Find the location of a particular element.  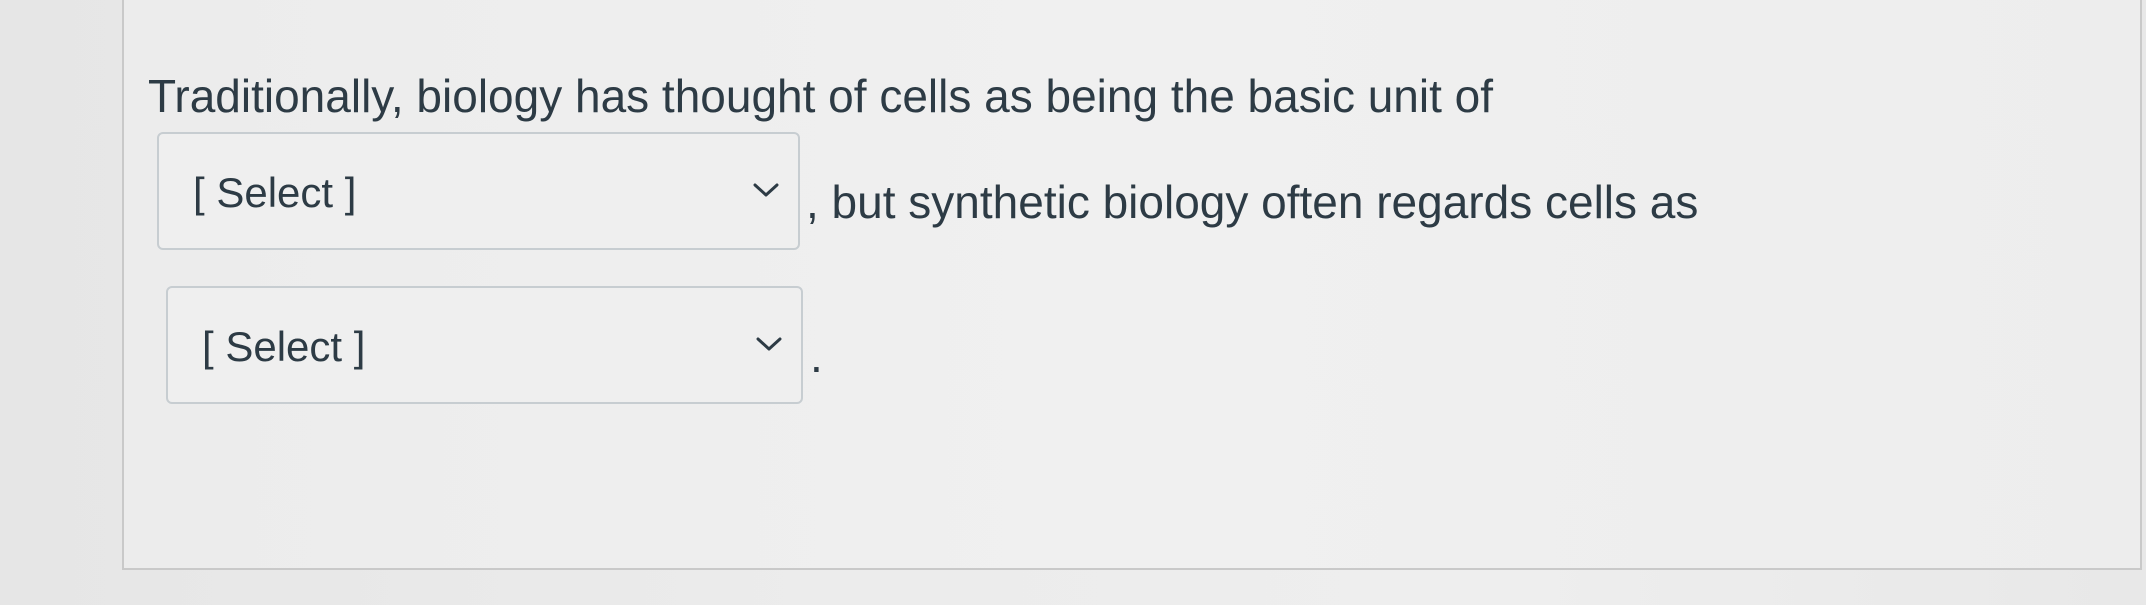

dropdown-2-selected-value: [ Select ] is located at coordinates (284, 346).